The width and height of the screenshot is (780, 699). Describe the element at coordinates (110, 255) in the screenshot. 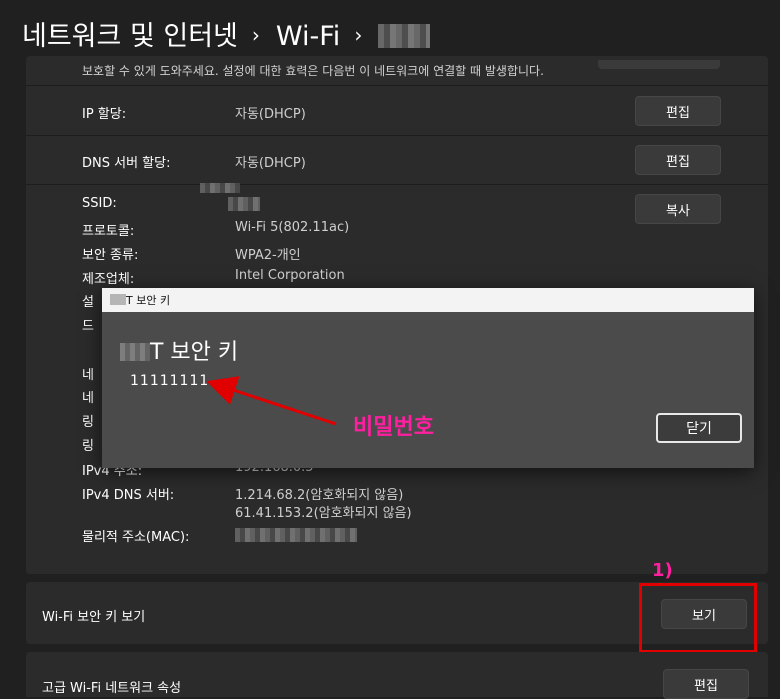

I see `security-type-label: 보안 종류:` at that location.